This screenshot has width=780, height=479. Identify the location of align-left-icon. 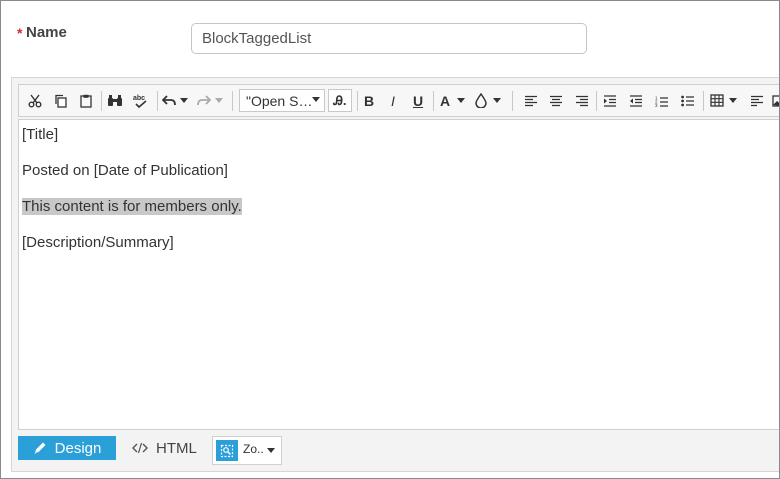
(531, 100).